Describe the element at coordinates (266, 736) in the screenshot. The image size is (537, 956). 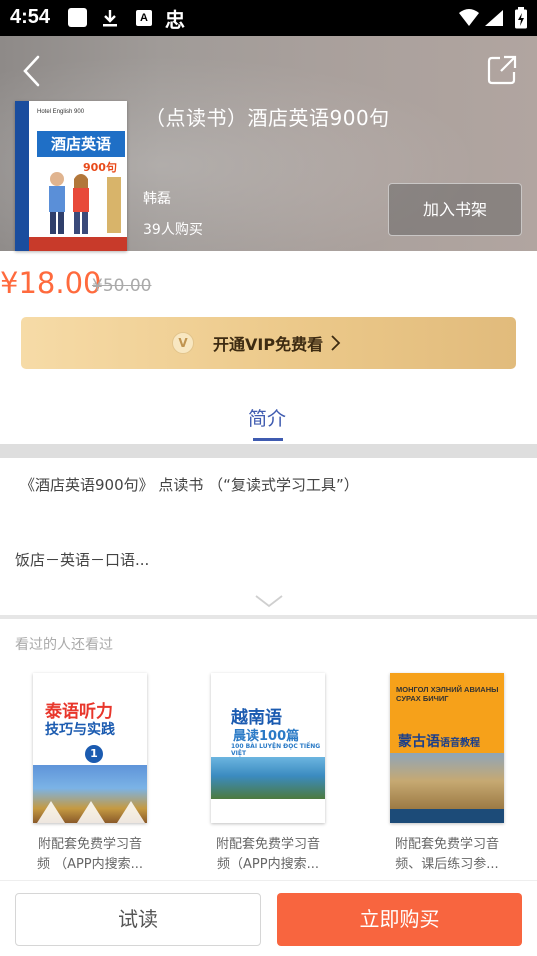
I see `cover-subtitle: 晨读100篇` at that location.